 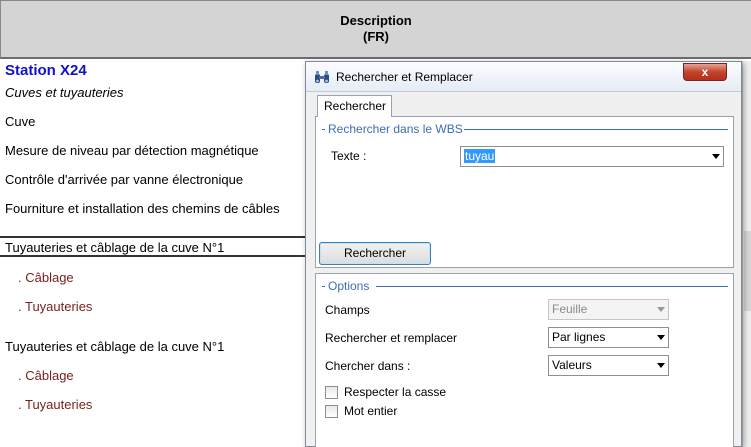 I want to click on whole-word-label: Mot entier, so click(x=370, y=411).